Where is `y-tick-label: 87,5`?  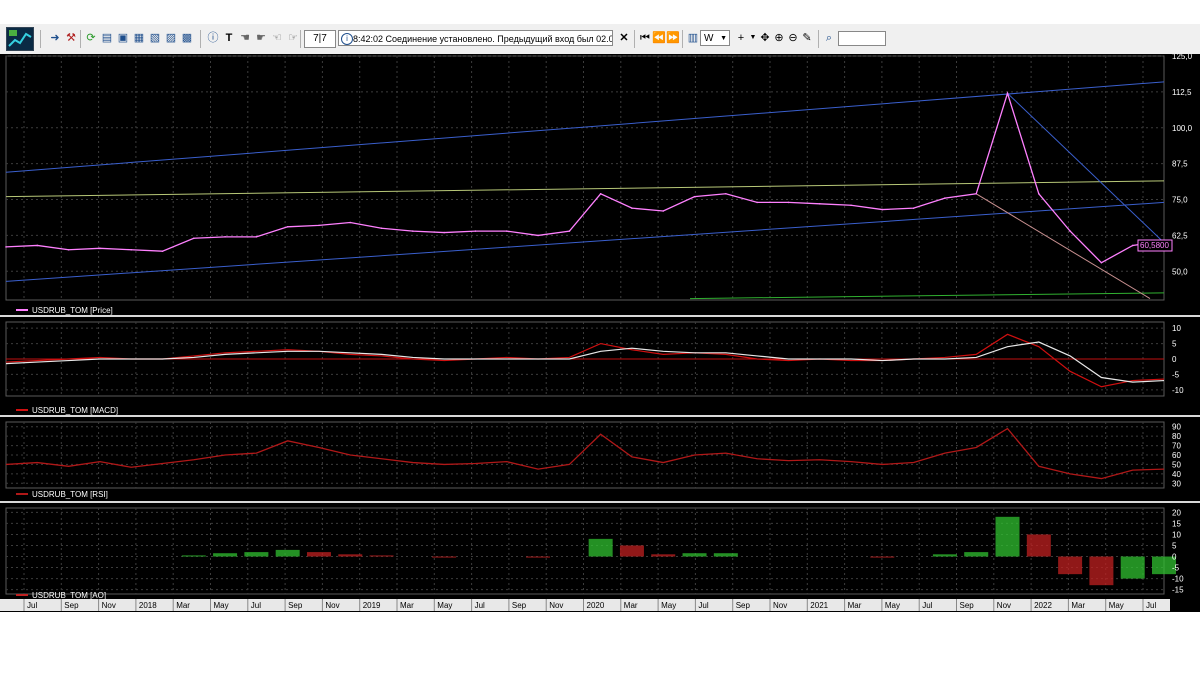
y-tick-label: 87,5 is located at coordinates (1180, 164).